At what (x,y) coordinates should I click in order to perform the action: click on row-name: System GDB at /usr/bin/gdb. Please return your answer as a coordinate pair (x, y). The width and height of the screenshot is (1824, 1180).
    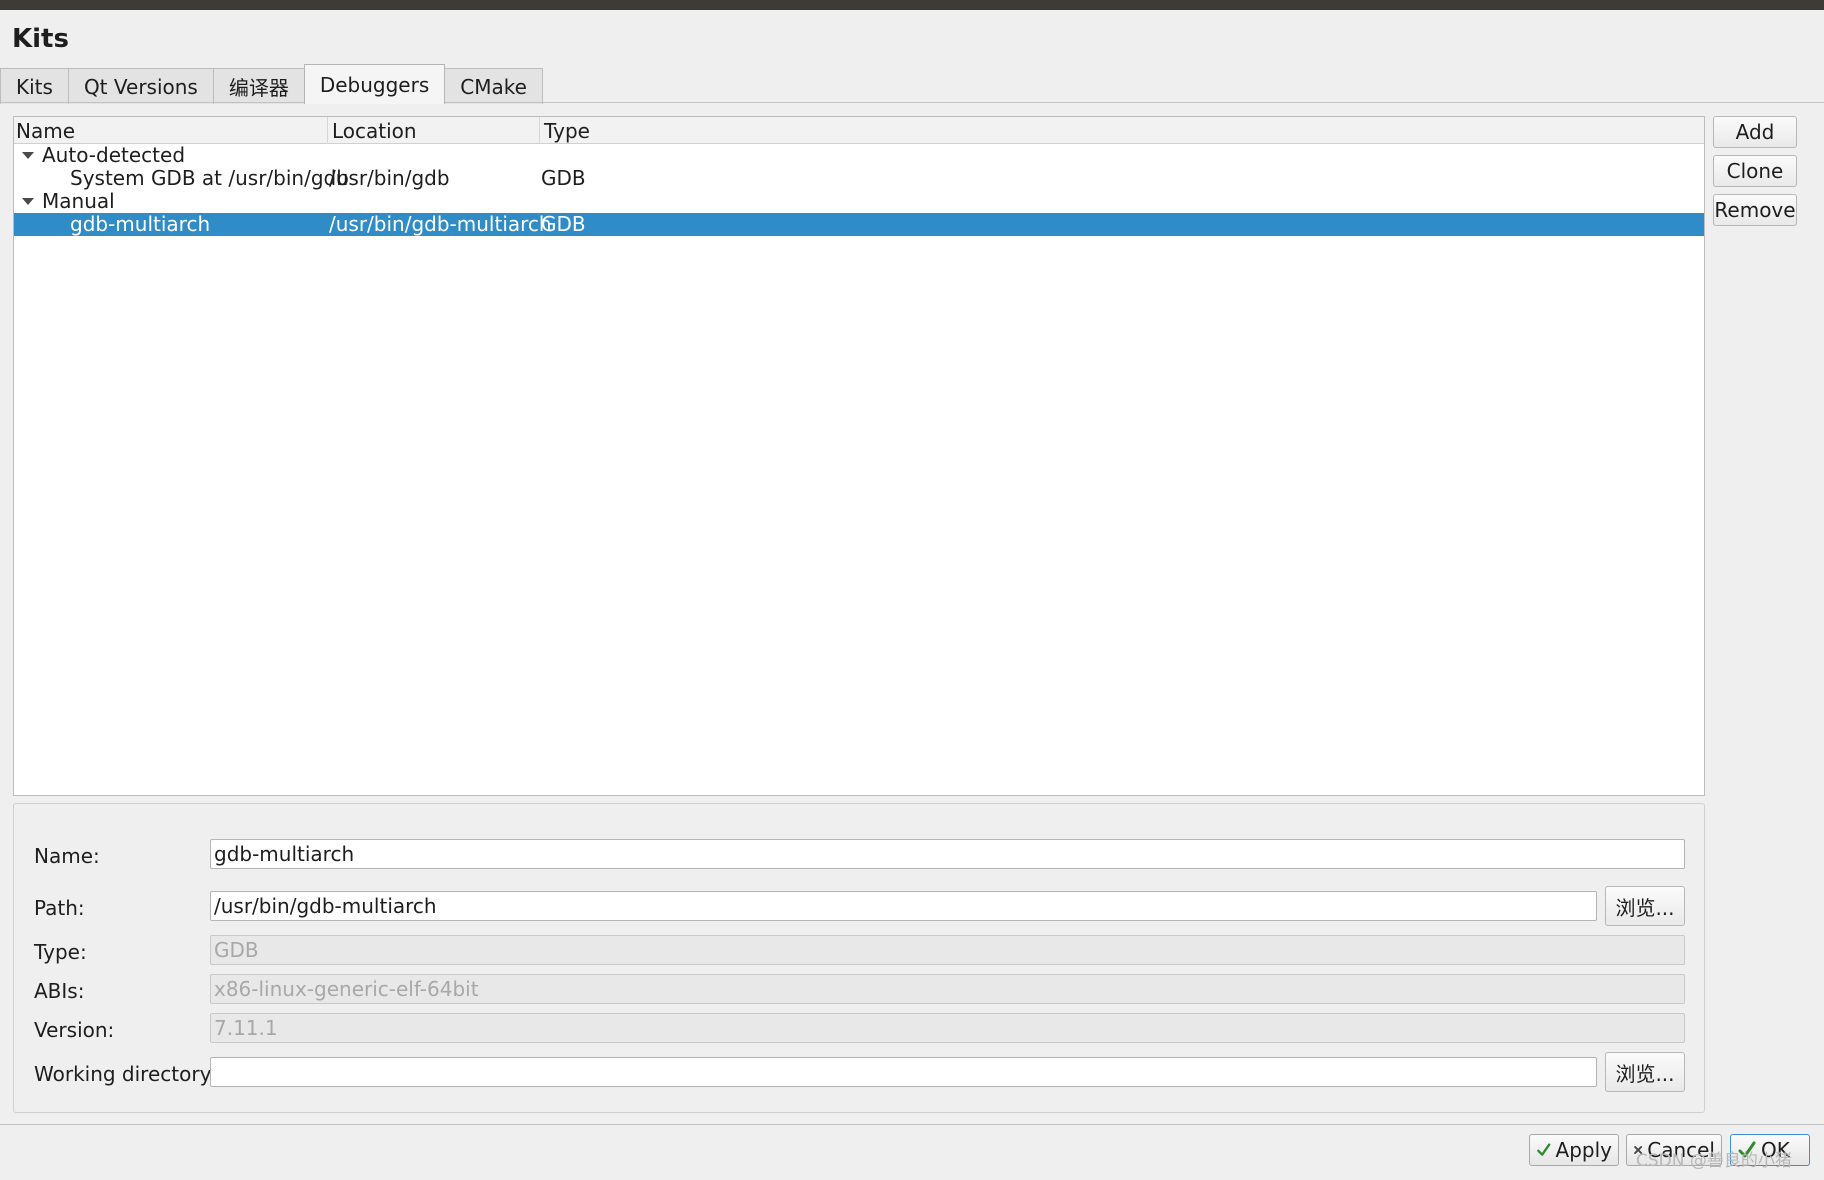
    Looking at the image, I should click on (209, 178).